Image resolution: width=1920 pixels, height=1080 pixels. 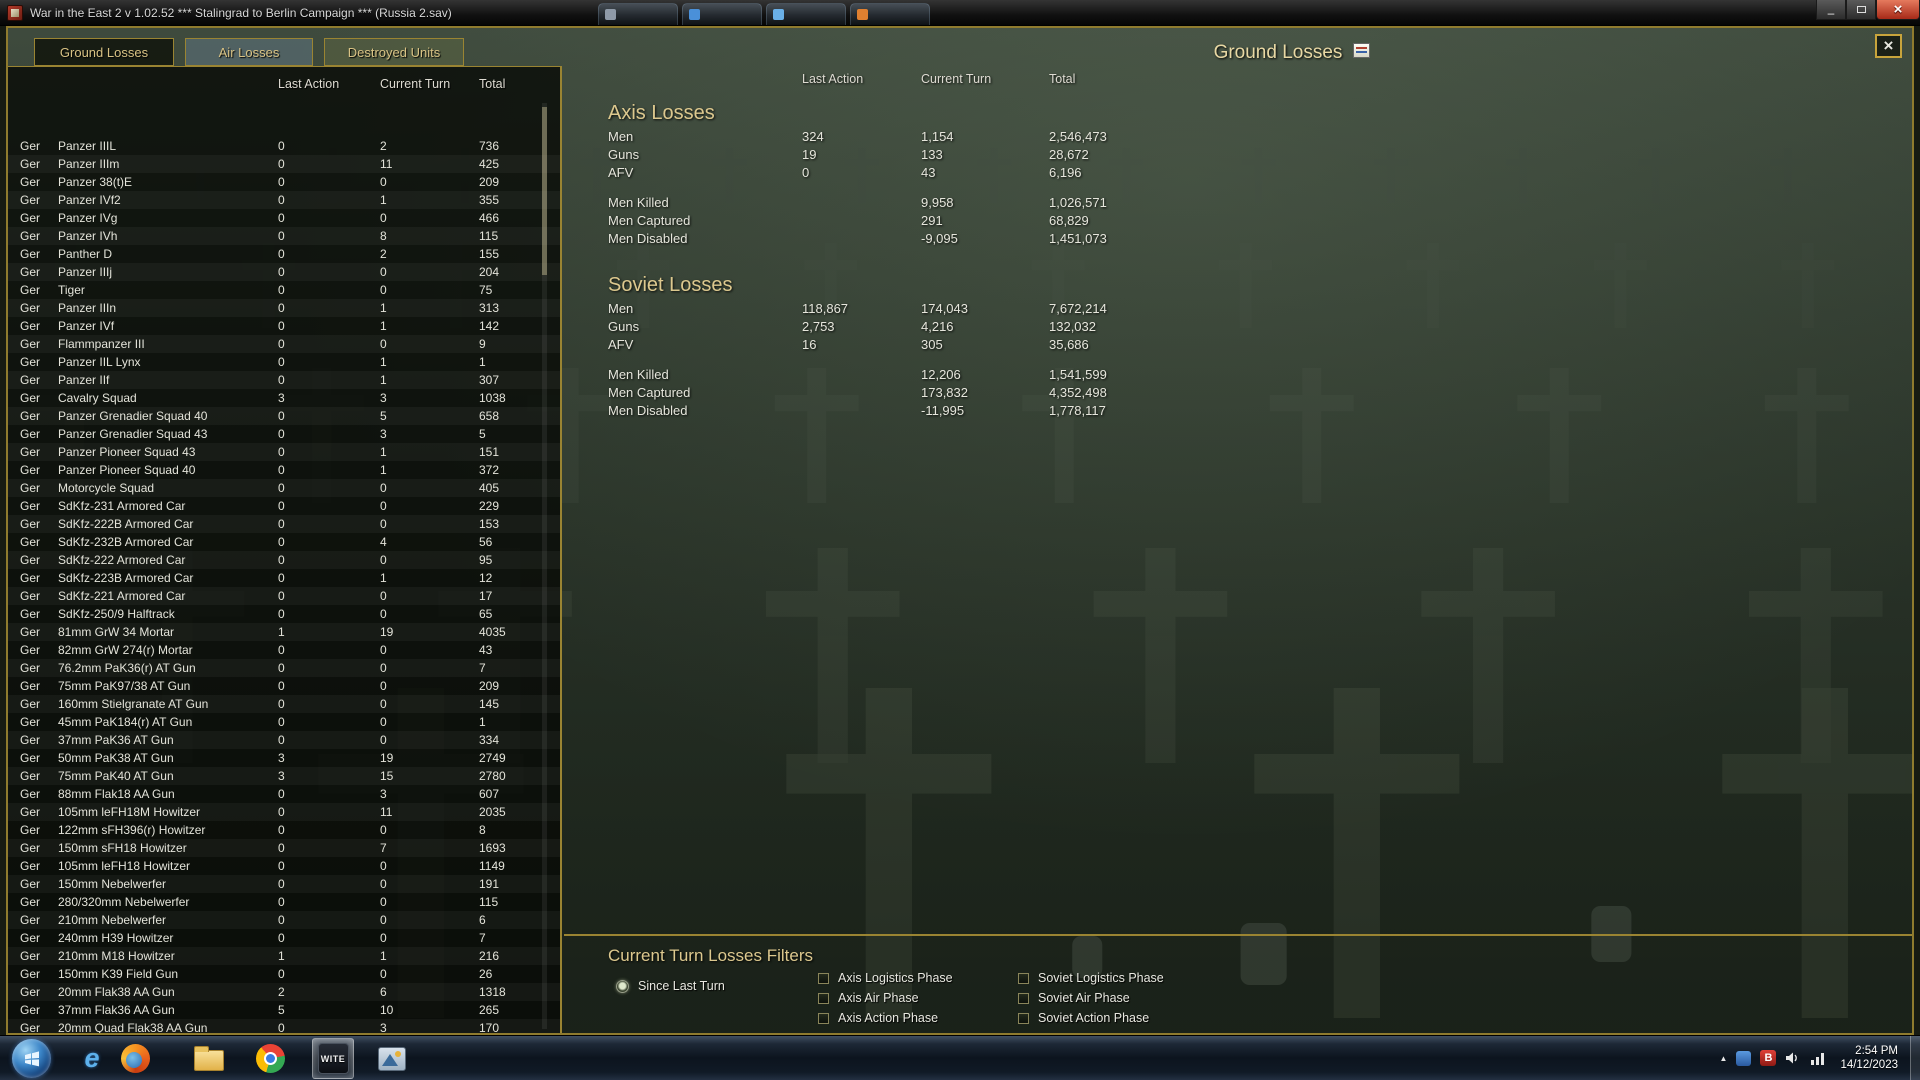 What do you see at coordinates (1078, 136) in the screenshot?
I see `summary-total-value: 2,546,473` at bounding box center [1078, 136].